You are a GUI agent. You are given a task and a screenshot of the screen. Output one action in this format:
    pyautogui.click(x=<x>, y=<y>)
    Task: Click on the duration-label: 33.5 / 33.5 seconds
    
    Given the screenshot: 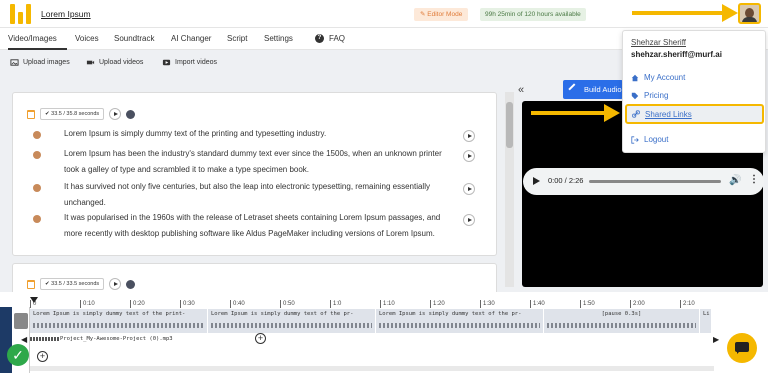 What is the action you would take?
    pyautogui.click(x=75, y=284)
    